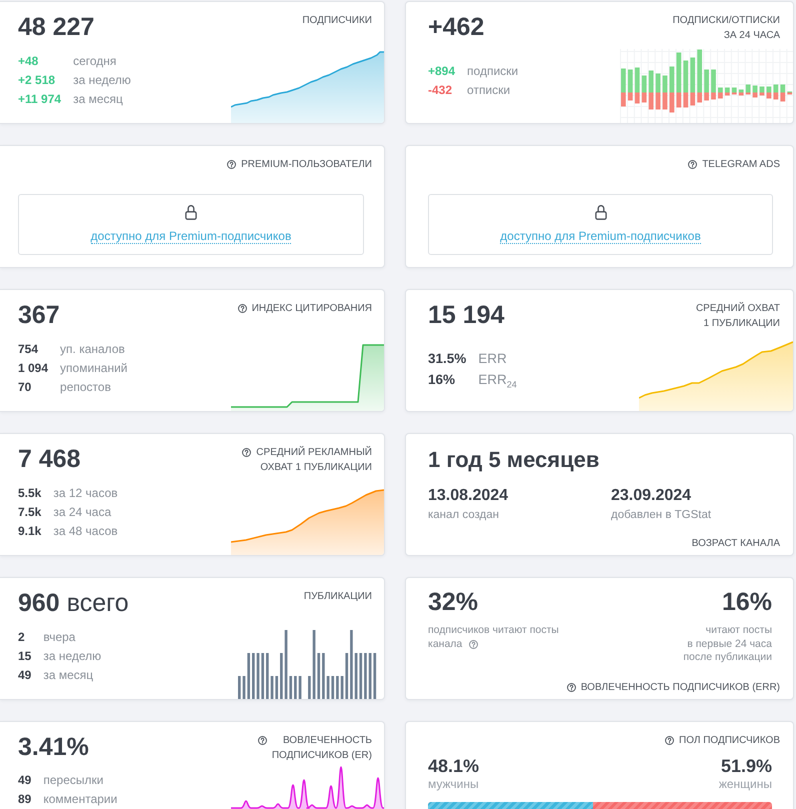 Image resolution: width=796 pixels, height=809 pixels. What do you see at coordinates (85, 531) in the screenshot?
I see `stat-label: за 48 часов` at bounding box center [85, 531].